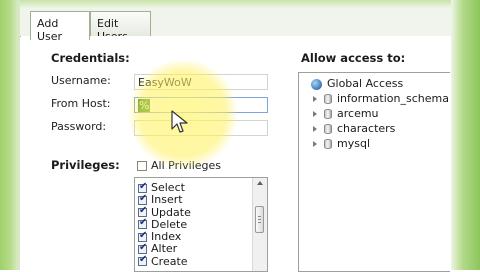 Image resolution: width=480 pixels, height=272 pixels. What do you see at coordinates (393, 98) in the screenshot?
I see `tree-node-label: information_schema` at bounding box center [393, 98].